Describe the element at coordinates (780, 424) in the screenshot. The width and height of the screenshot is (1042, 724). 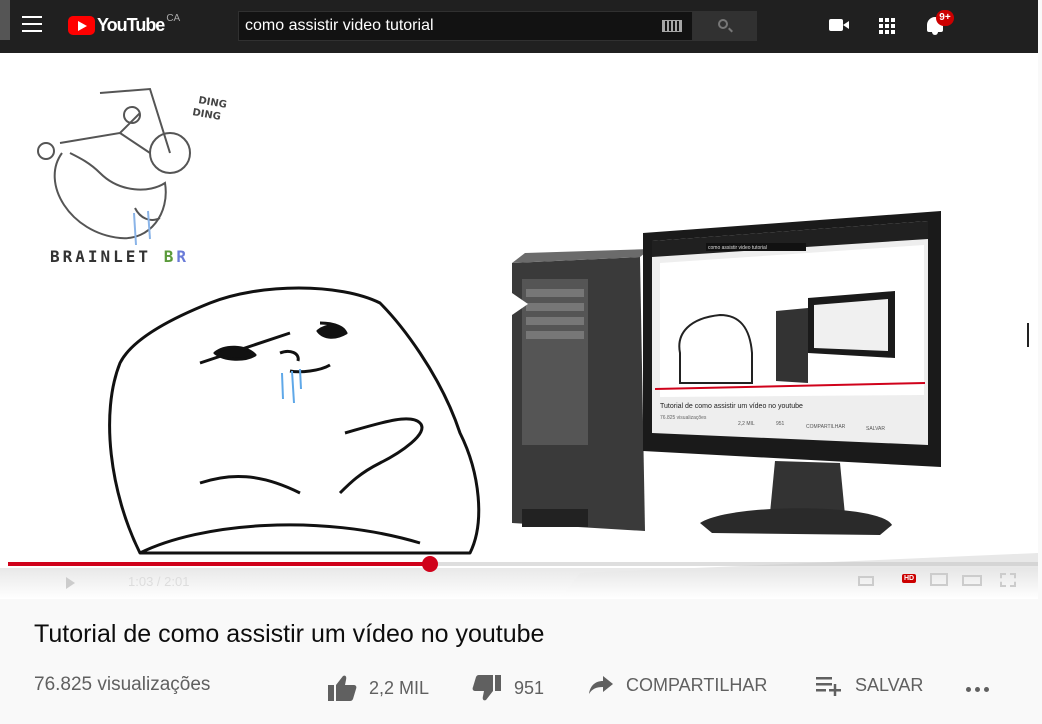
I see `inner-screen-dislike: 951` at that location.